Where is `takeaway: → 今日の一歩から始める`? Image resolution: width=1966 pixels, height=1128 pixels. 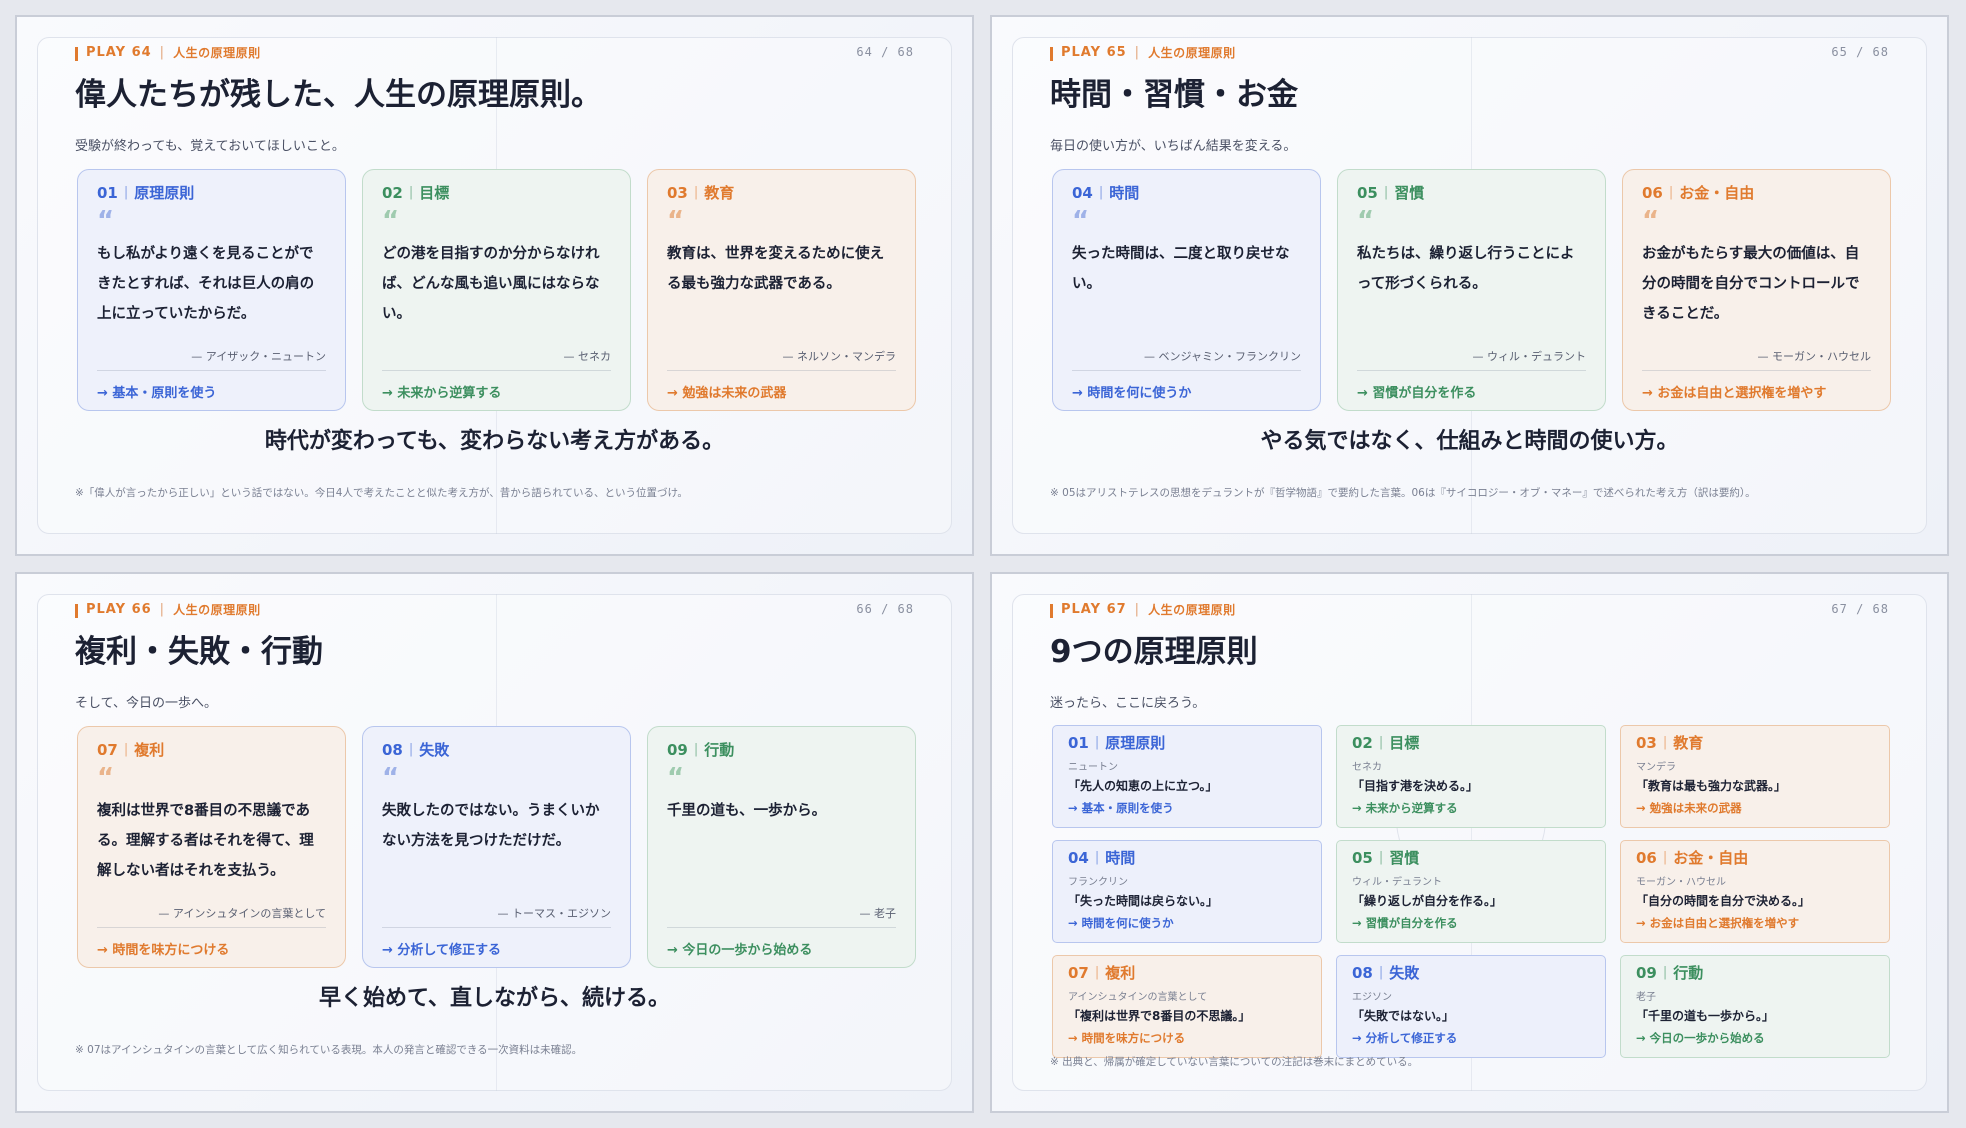
takeaway: → 今日の一歩から始める is located at coordinates (740, 950).